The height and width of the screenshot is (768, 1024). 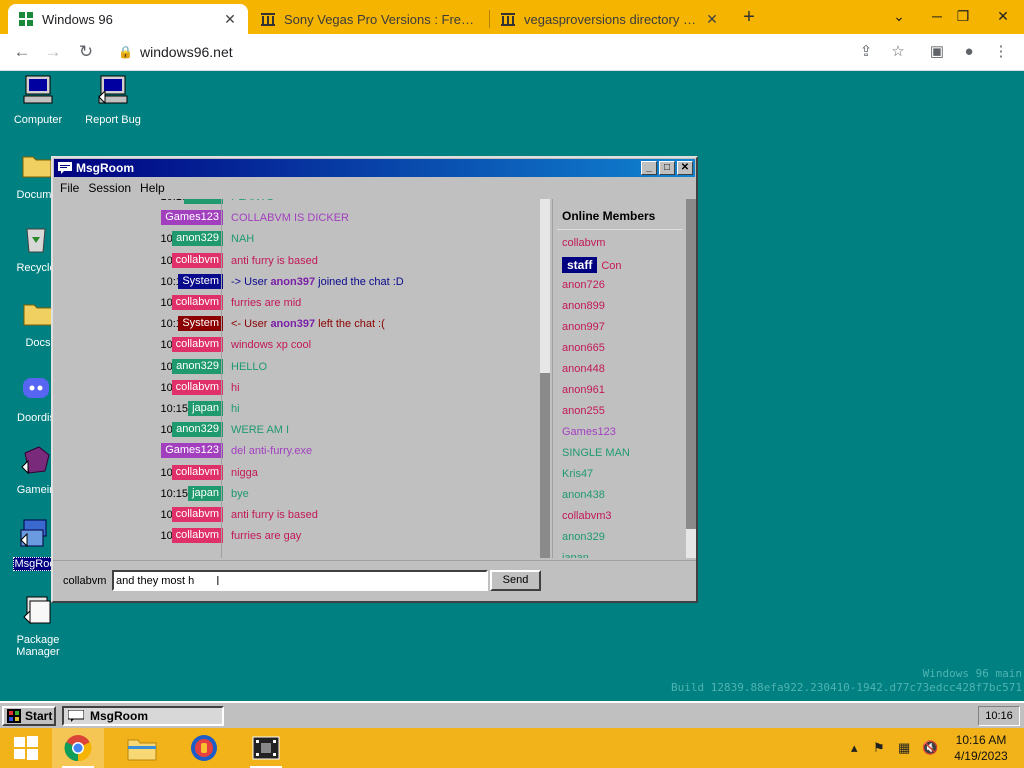 I want to click on message-text: bye, so click(x=240, y=493).